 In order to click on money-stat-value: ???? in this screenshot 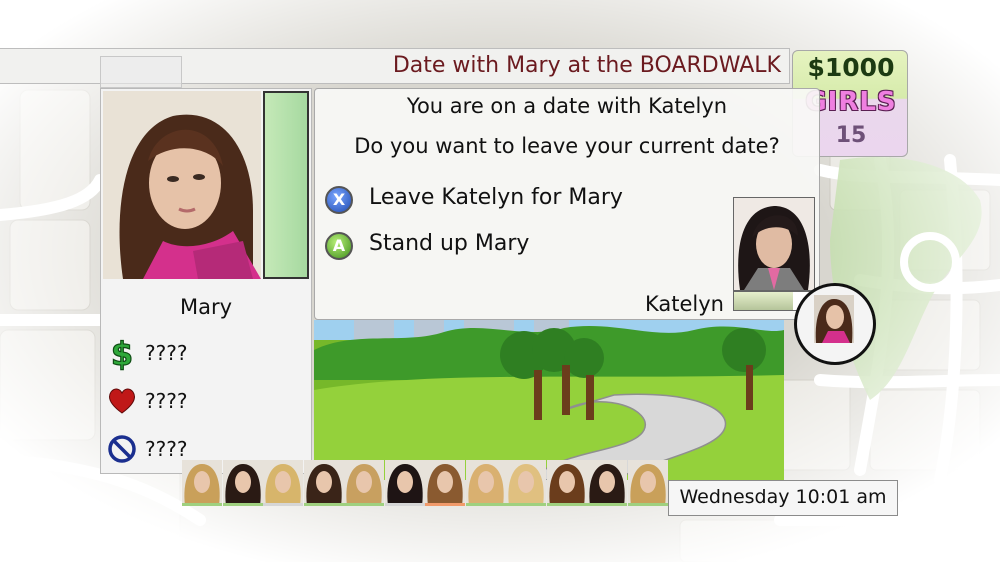, I will do `click(166, 353)`.